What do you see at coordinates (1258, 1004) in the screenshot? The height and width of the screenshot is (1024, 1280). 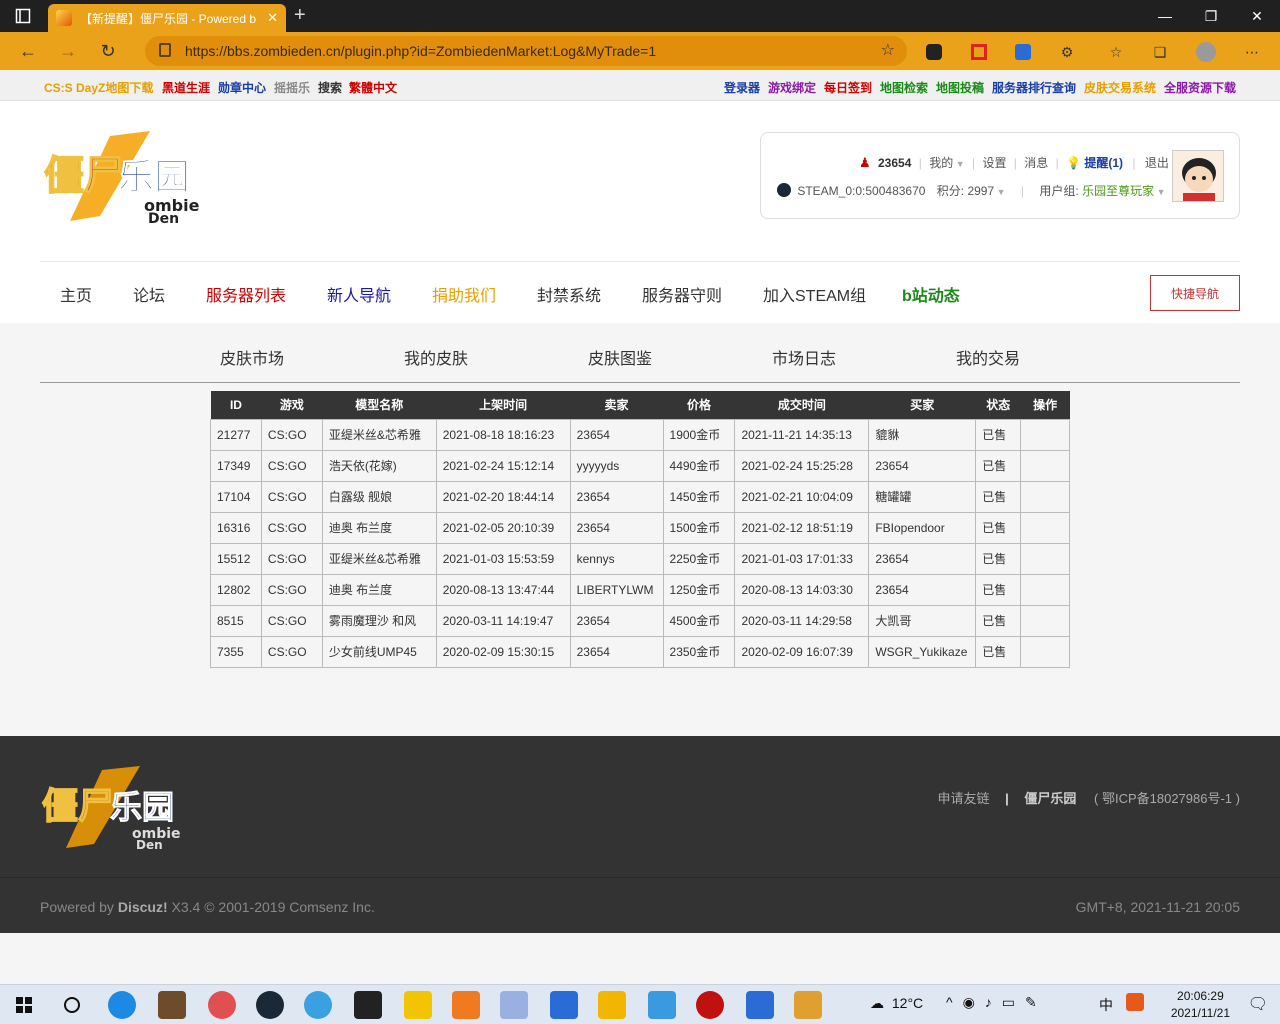 I see `notification-icon: 🗨` at bounding box center [1258, 1004].